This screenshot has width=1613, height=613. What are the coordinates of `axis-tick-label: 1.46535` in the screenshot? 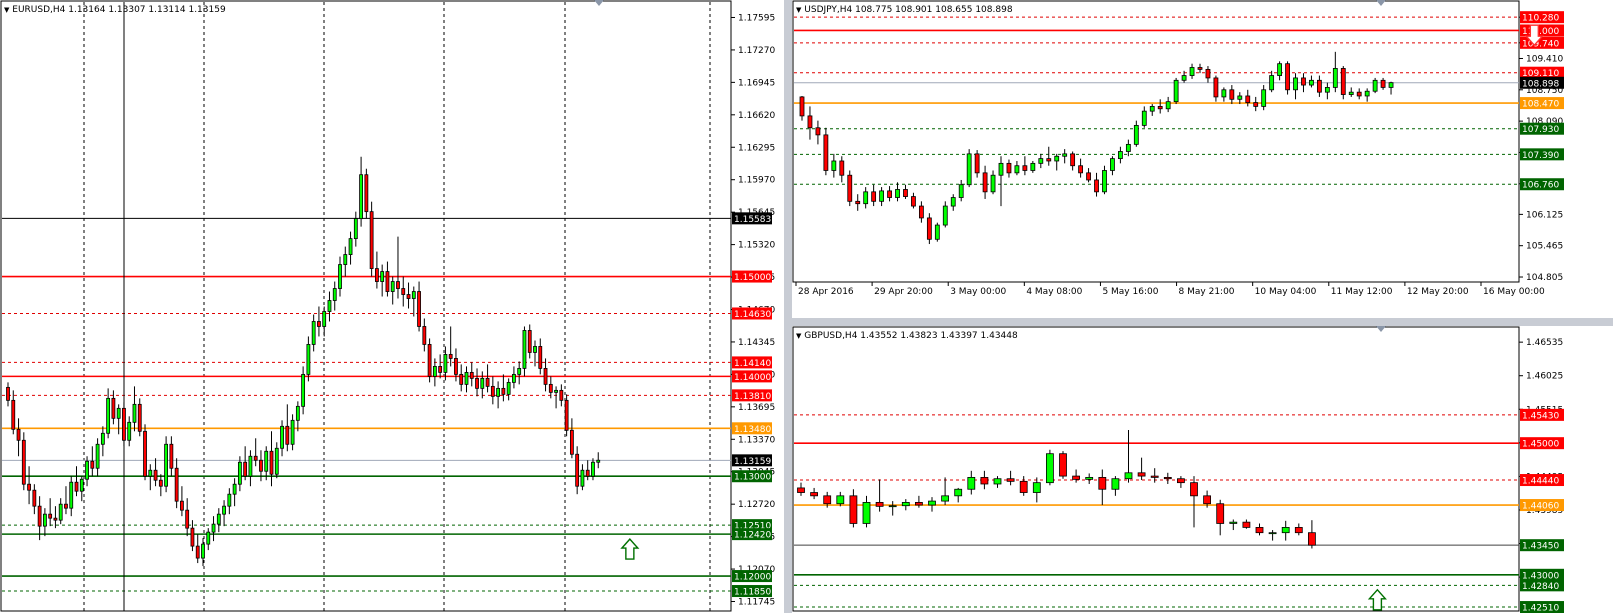 It's located at (1544, 343).